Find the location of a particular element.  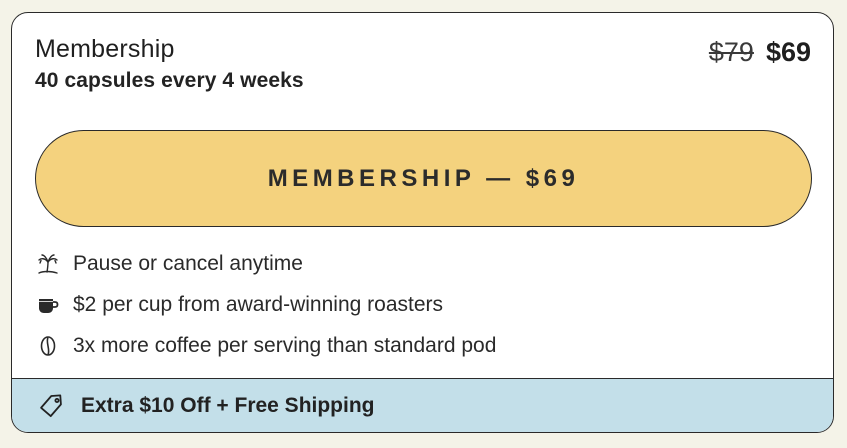

coffee-cup-icon is located at coordinates (48, 305).